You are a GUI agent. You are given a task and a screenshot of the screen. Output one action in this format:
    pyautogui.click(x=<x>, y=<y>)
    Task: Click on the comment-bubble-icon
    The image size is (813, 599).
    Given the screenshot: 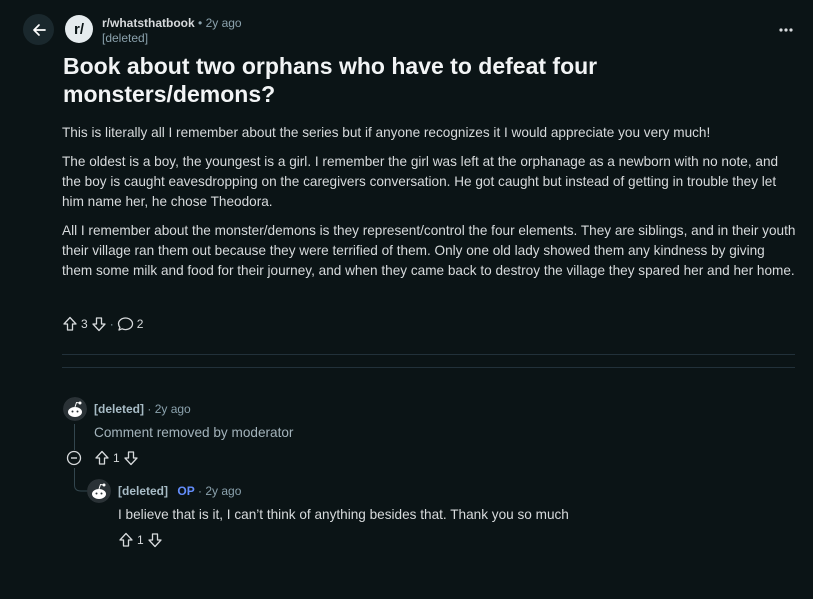 What is the action you would take?
    pyautogui.click(x=125, y=324)
    